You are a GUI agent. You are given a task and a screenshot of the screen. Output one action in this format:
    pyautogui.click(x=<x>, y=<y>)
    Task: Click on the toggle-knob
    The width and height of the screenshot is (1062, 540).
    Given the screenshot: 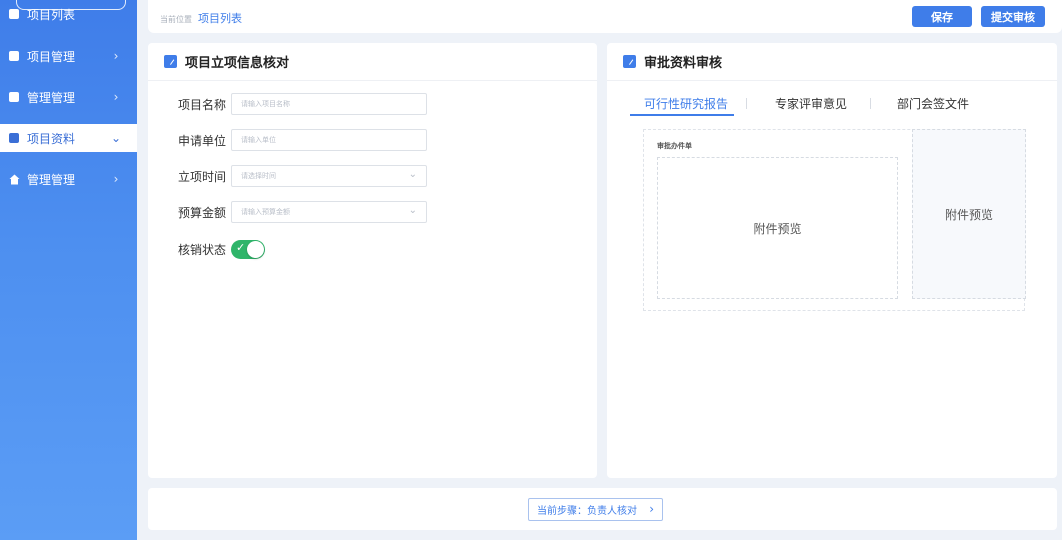 What is the action you would take?
    pyautogui.click(x=255, y=249)
    